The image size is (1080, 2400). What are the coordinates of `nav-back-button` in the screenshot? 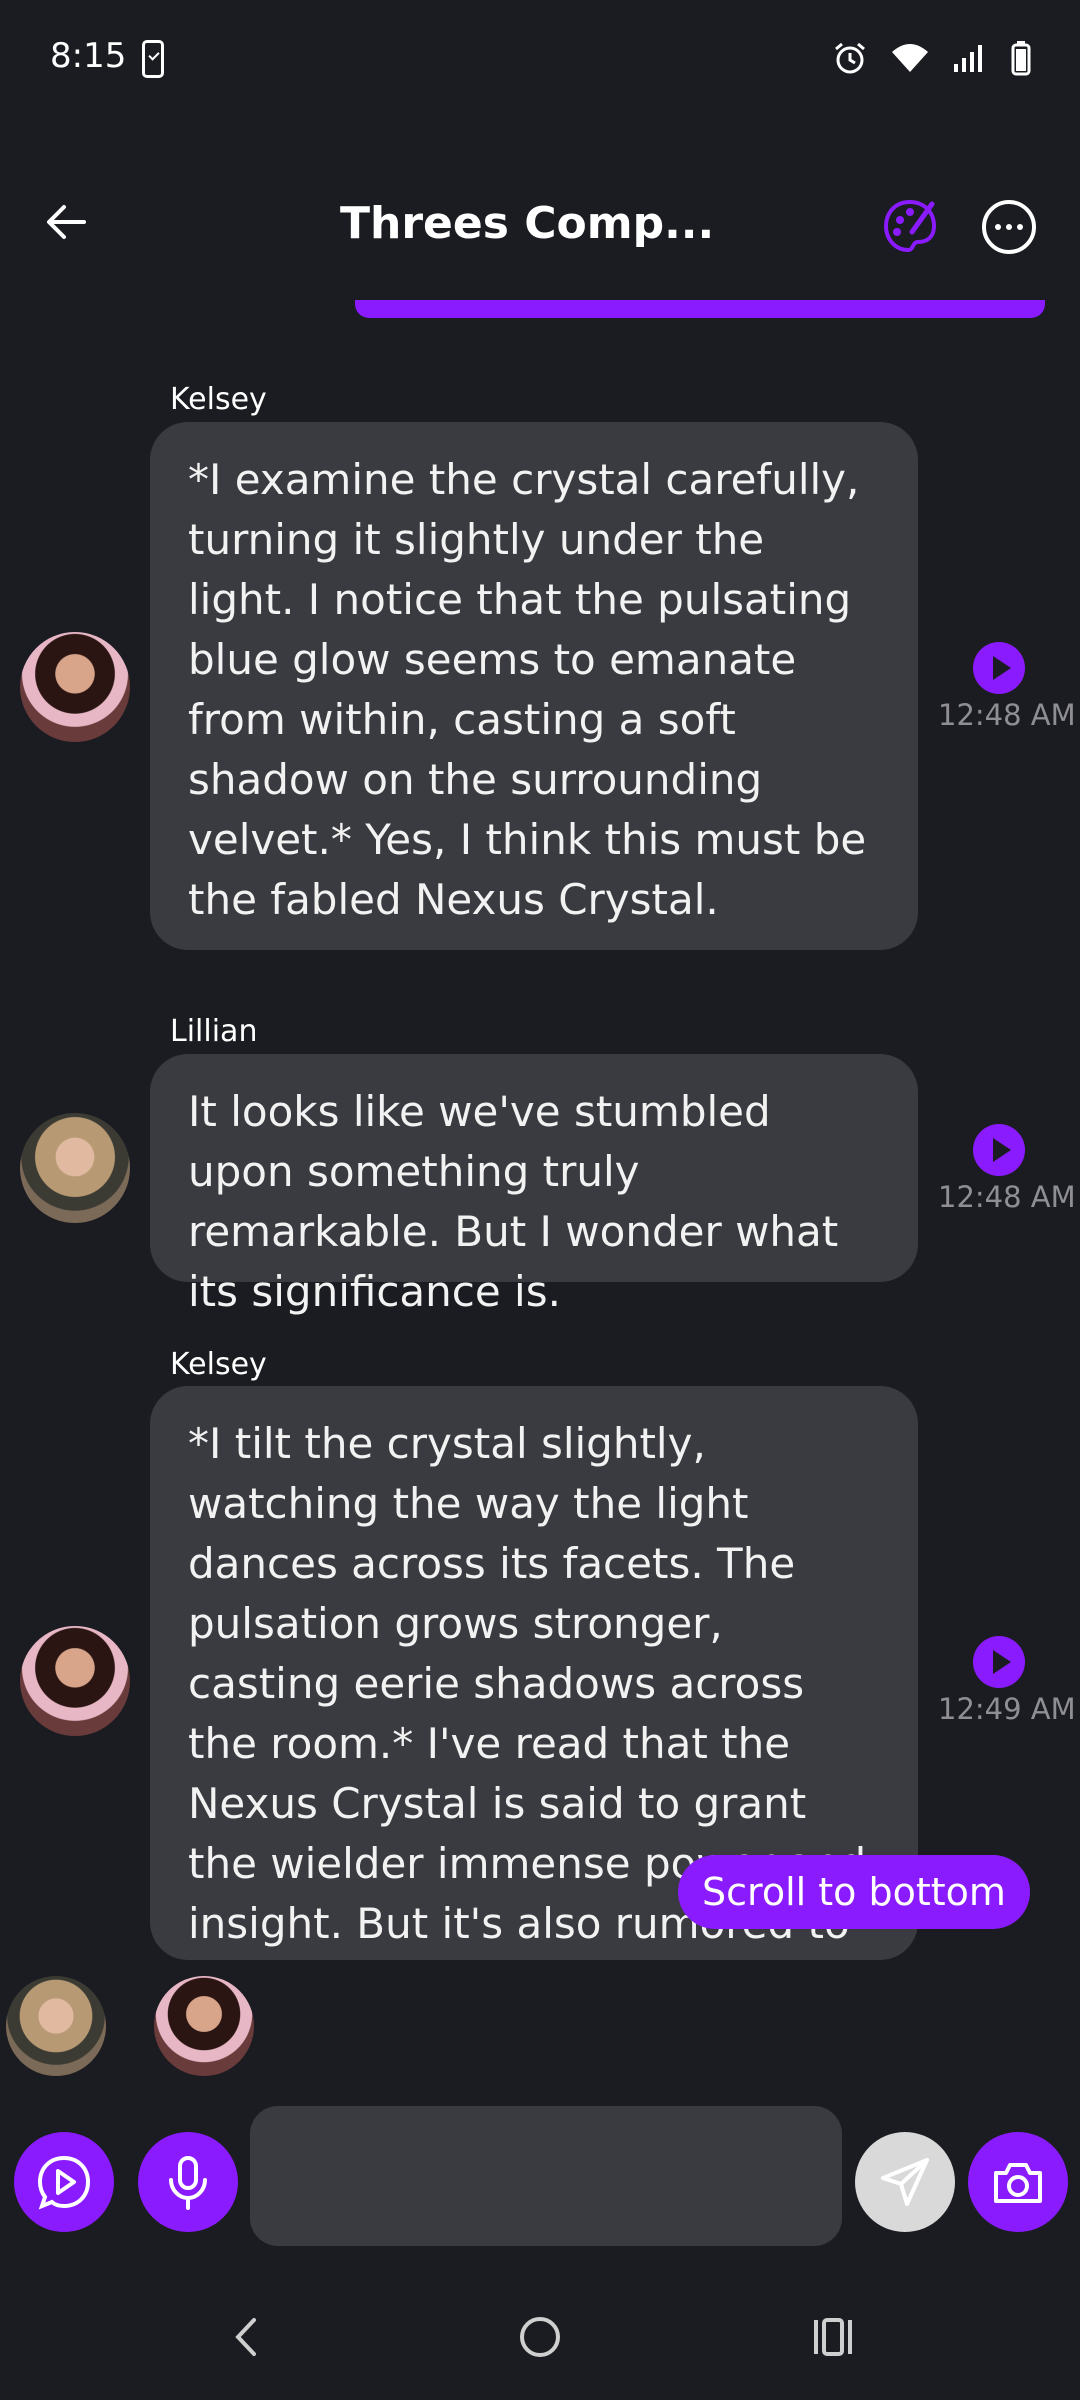 It's located at (246, 2339).